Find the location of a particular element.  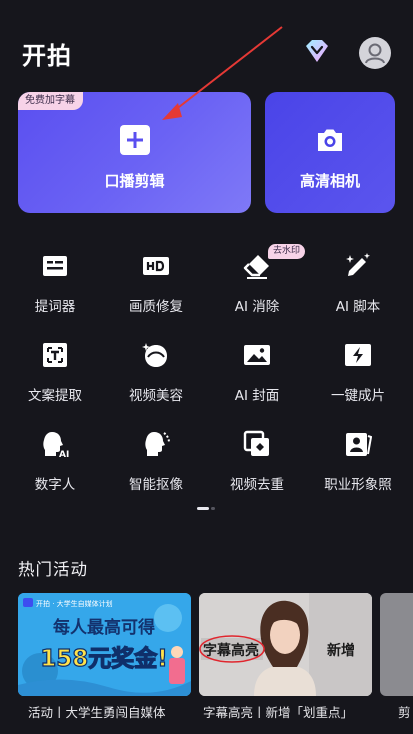

tool-one-click: 一键成片 is located at coordinates (358, 369).